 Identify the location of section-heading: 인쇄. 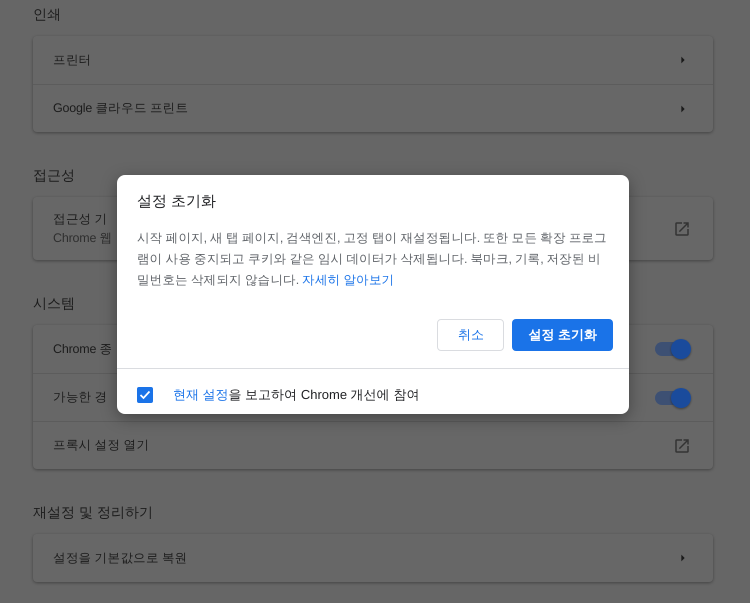
(47, 14).